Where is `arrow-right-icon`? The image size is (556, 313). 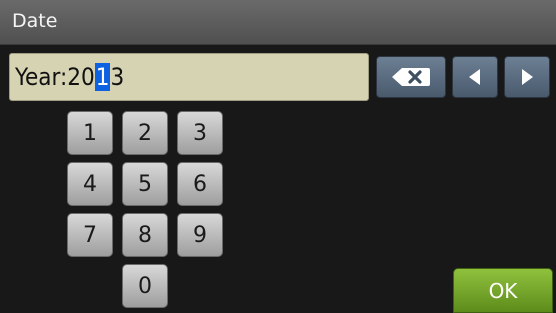
arrow-right-icon is located at coordinates (527, 77).